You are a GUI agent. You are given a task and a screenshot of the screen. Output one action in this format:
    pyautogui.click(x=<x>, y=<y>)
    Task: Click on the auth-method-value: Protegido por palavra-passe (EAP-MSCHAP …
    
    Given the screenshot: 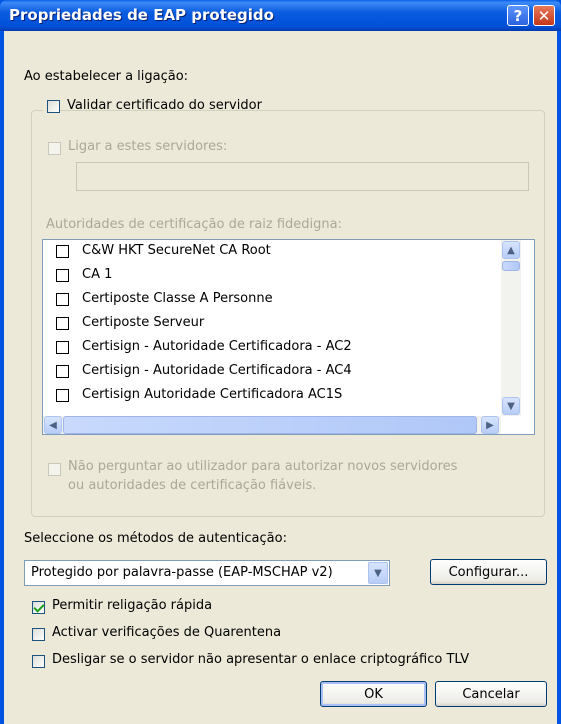 What is the action you would take?
    pyautogui.click(x=182, y=572)
    